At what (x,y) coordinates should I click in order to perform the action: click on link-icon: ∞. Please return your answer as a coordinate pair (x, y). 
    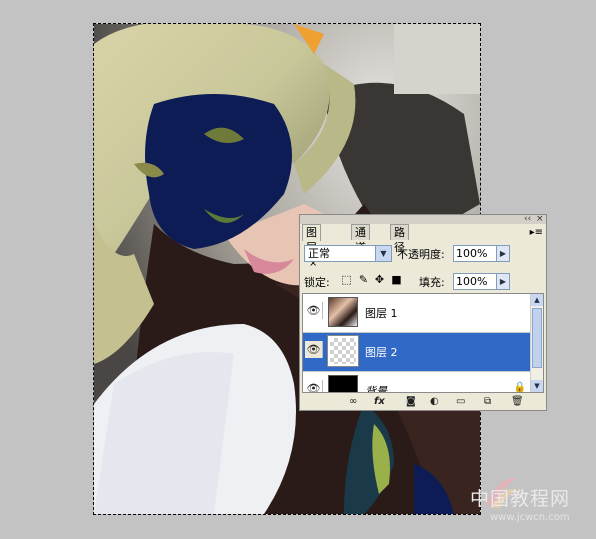
    Looking at the image, I should click on (353, 402).